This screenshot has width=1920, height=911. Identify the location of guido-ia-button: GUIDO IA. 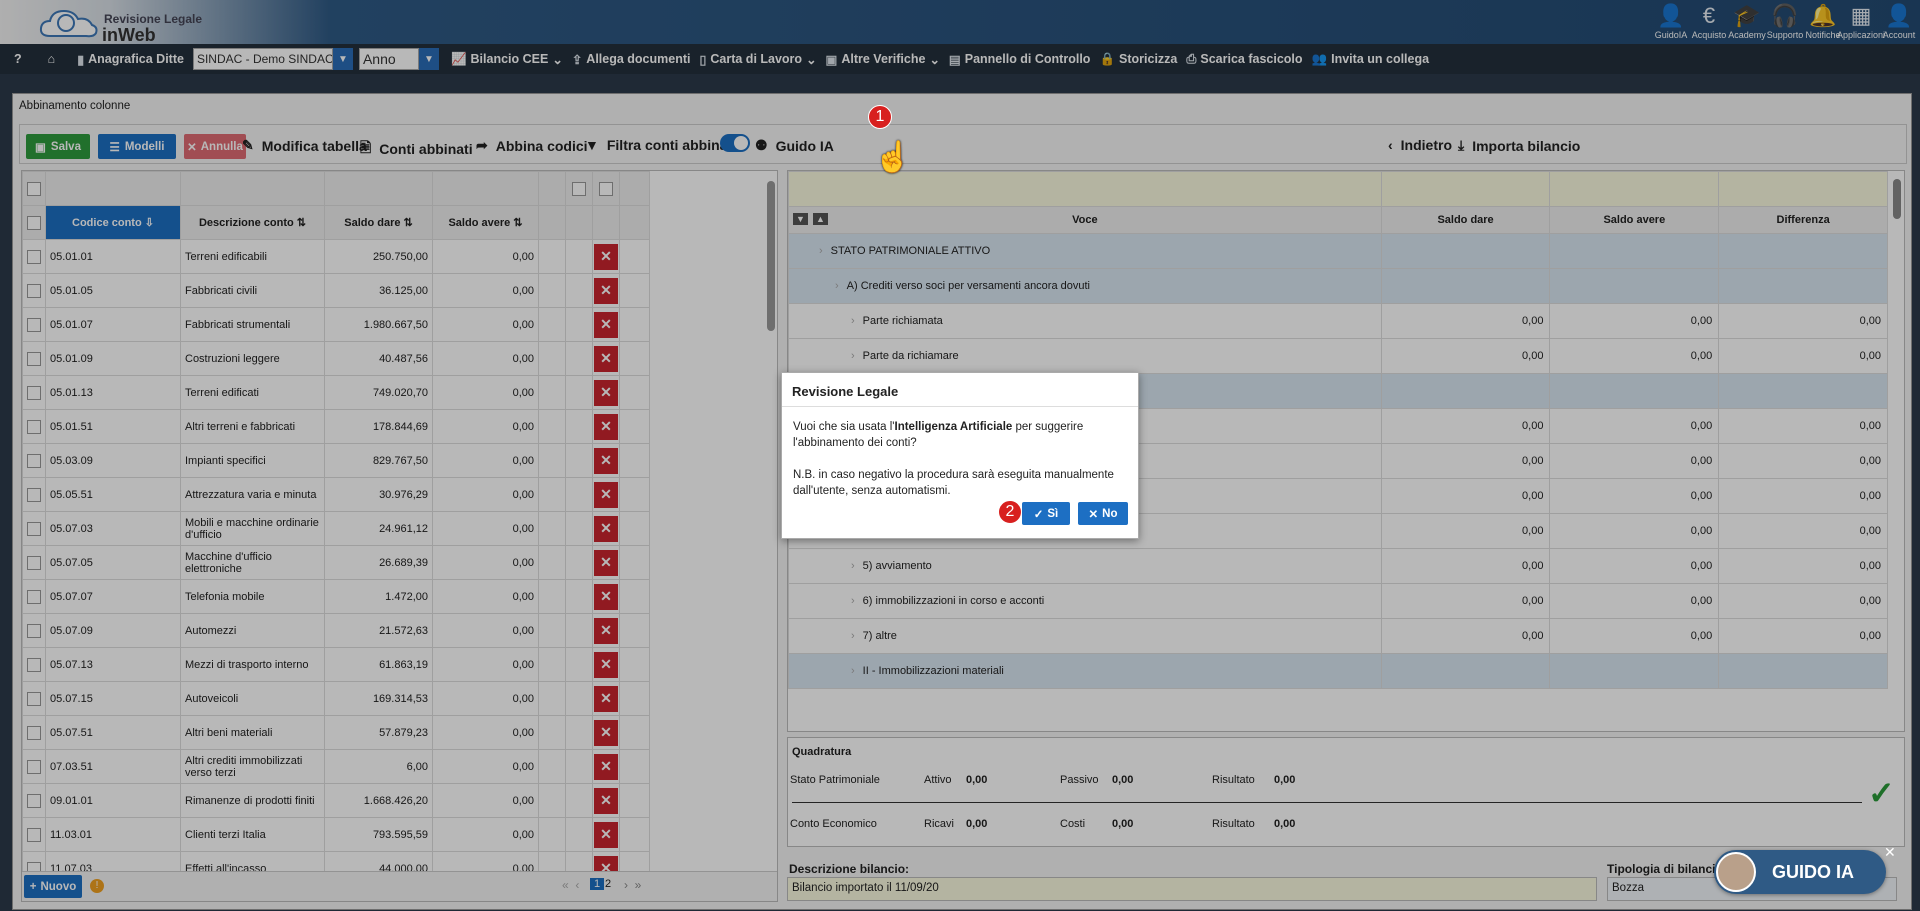
(1800, 872).